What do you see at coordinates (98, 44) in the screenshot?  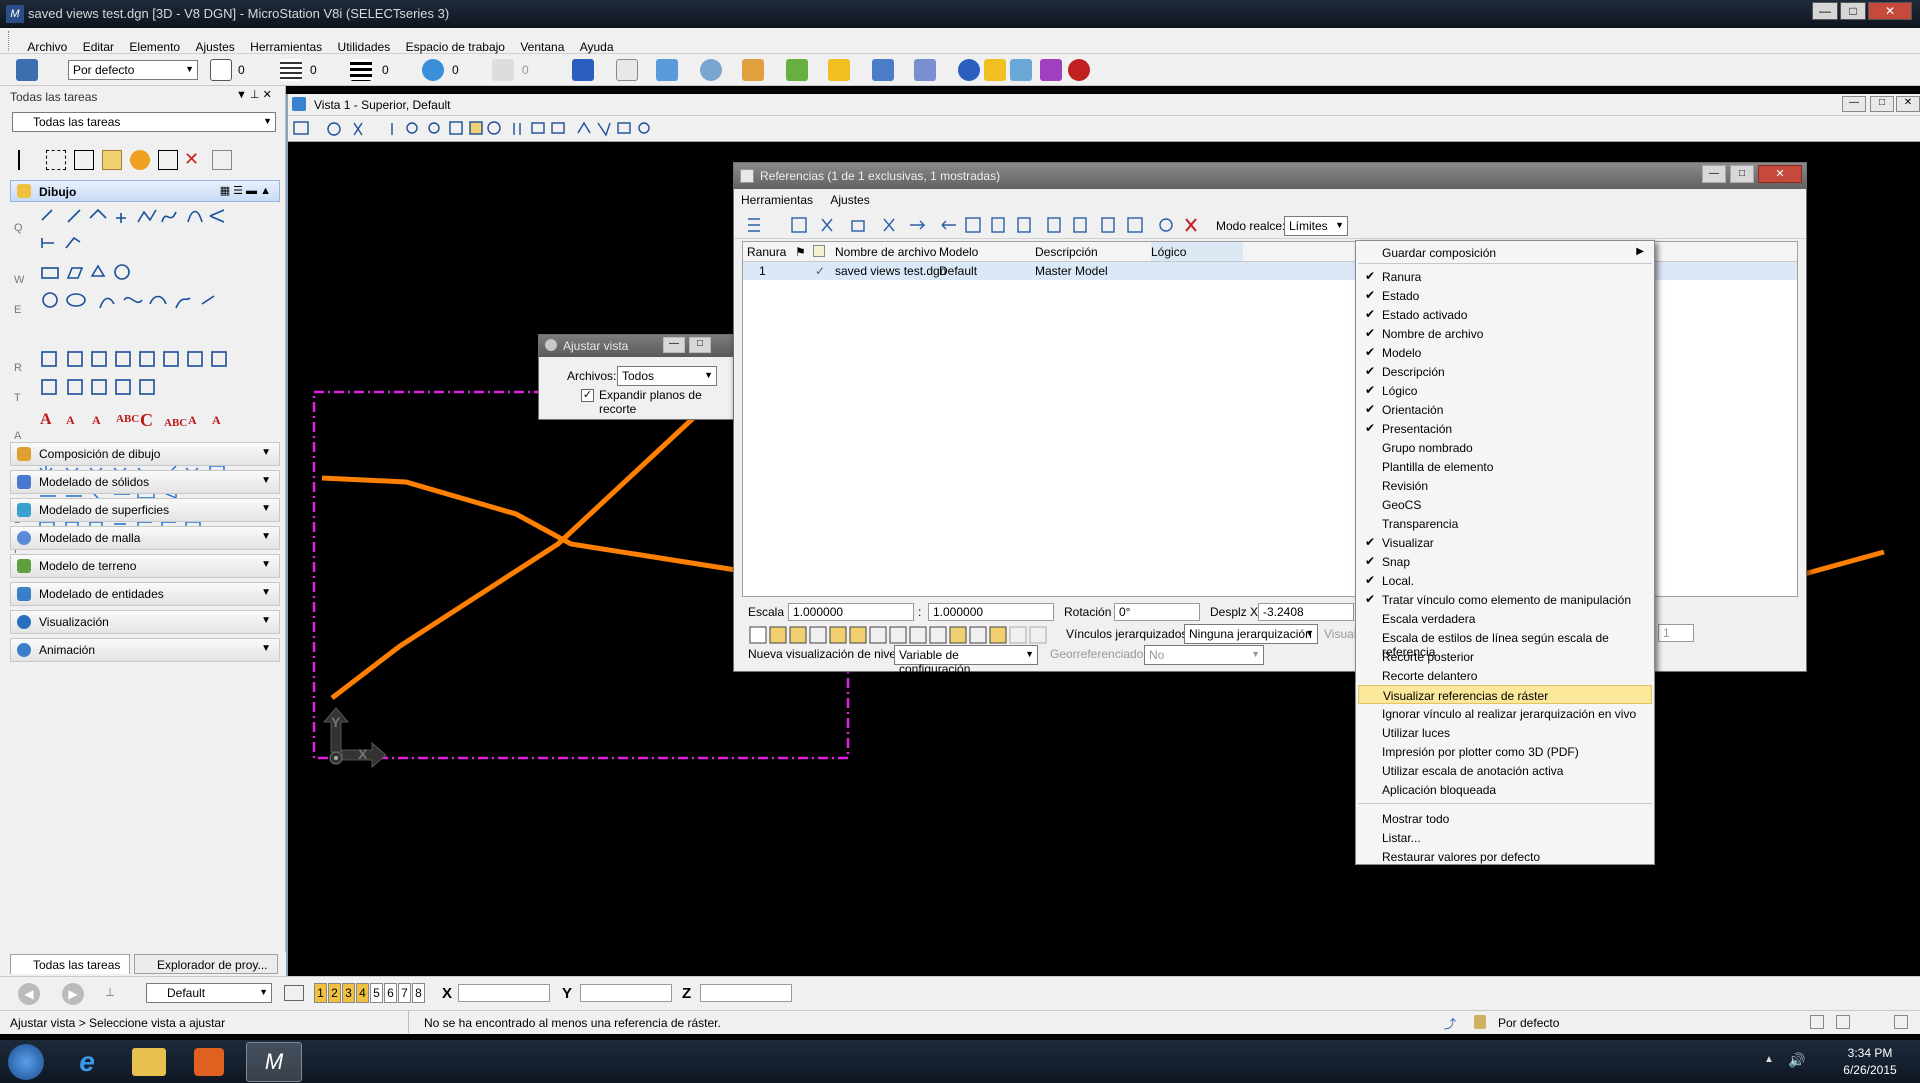 I see `menu-editar: Editar` at bounding box center [98, 44].